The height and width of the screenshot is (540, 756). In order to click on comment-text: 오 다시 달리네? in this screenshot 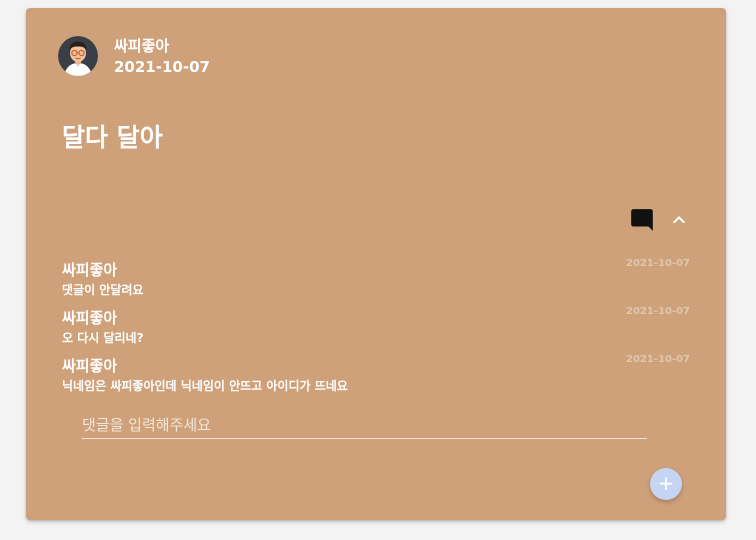, I will do `click(103, 338)`.